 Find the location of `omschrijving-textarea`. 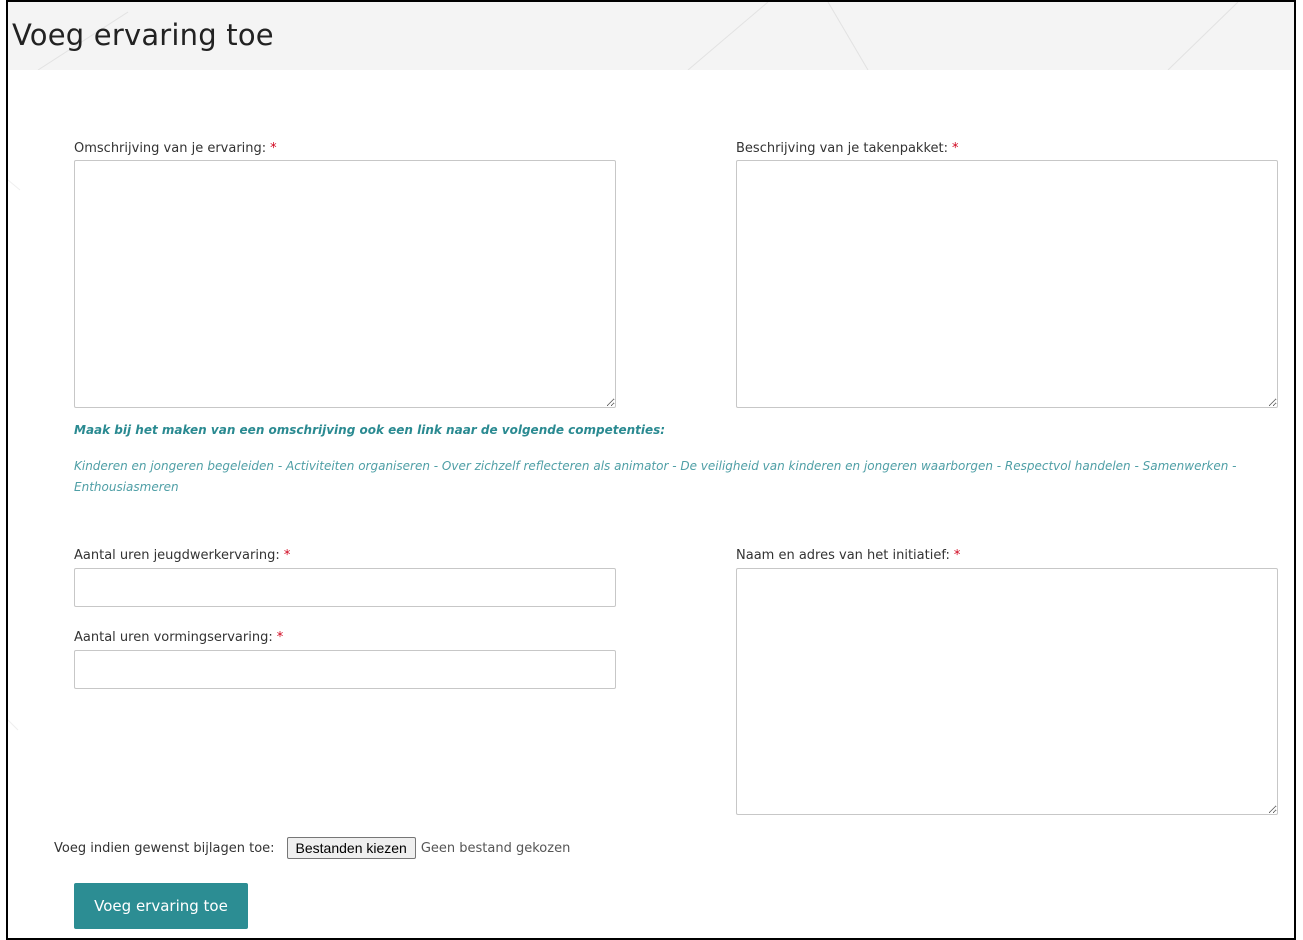

omschrijving-textarea is located at coordinates (345, 284).